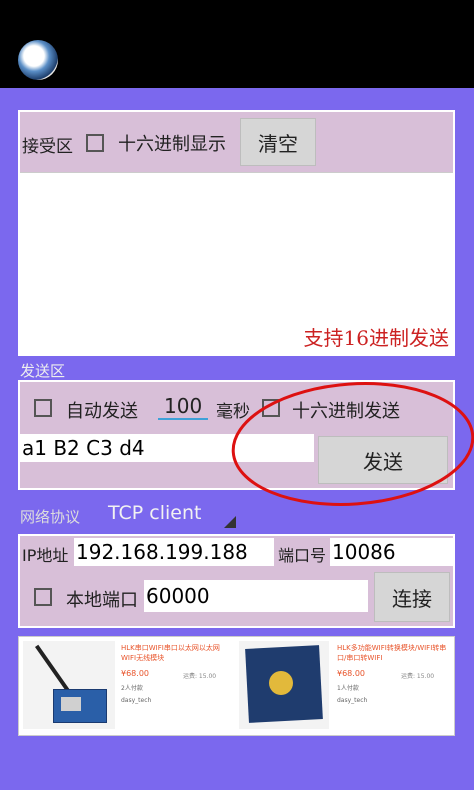 This screenshot has height=790, width=474. Describe the element at coordinates (412, 597) in the screenshot. I see `connect-button: 连接` at that location.